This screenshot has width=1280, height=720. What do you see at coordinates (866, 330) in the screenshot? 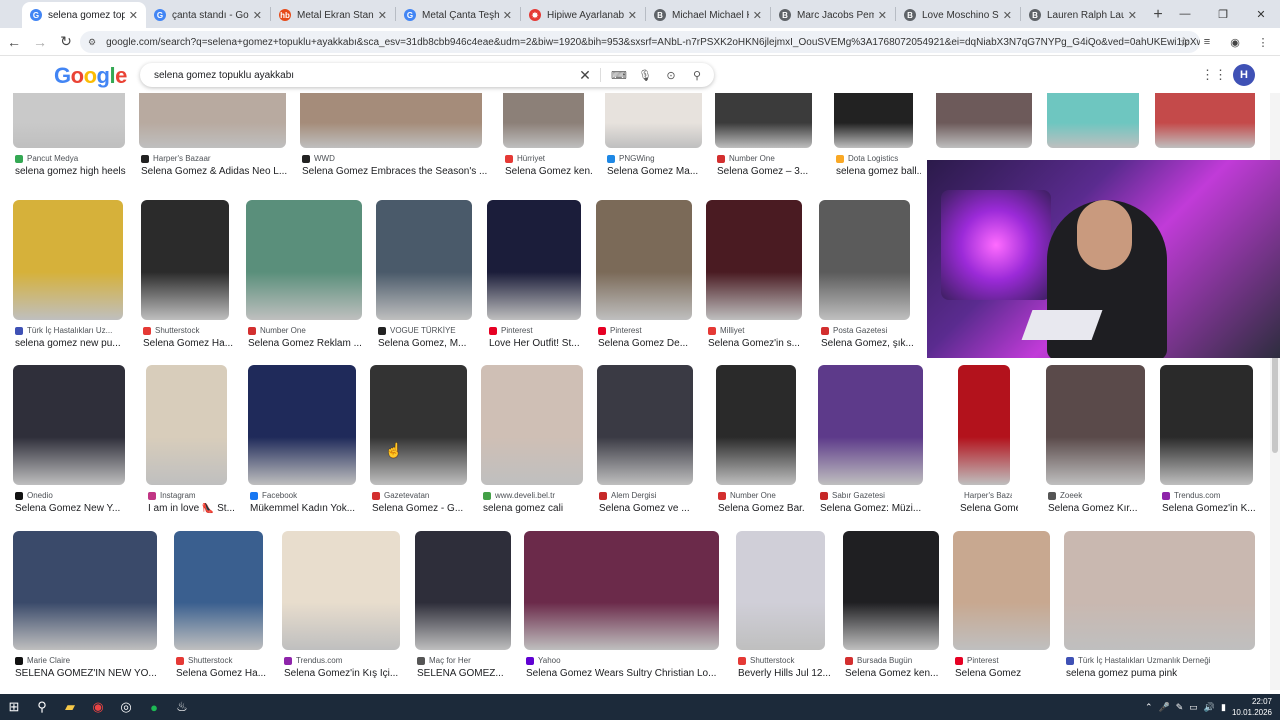
I see `result-source: Posta Gazetesi` at bounding box center [866, 330].